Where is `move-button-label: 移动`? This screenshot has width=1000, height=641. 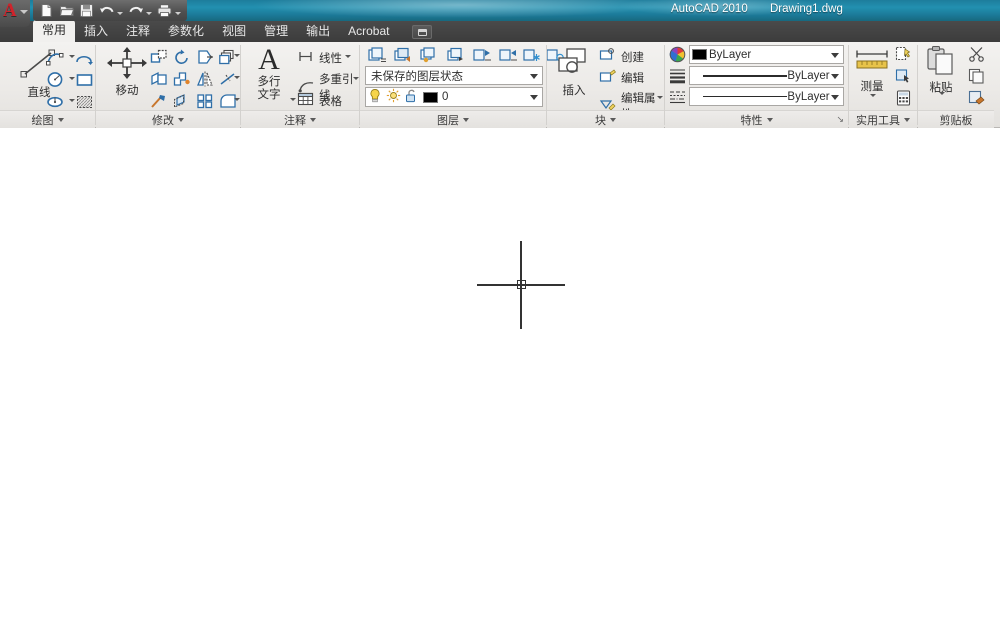
move-button-label: 移动 is located at coordinates (127, 91).